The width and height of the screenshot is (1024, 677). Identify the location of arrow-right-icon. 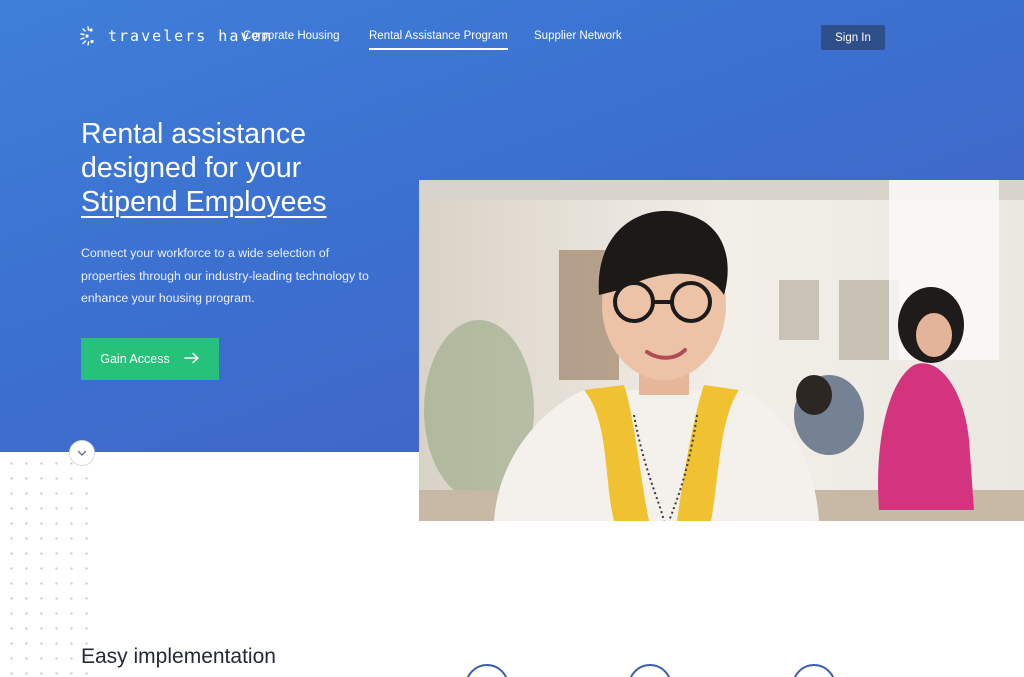
(191, 359).